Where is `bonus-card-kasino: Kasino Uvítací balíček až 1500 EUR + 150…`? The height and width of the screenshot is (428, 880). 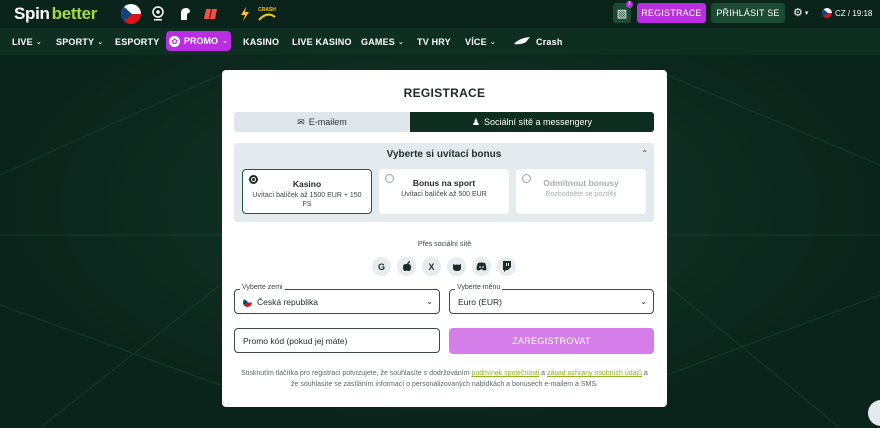
bonus-card-kasino: Kasino Uvítací balíček až 1500 EUR + 150… is located at coordinates (307, 191).